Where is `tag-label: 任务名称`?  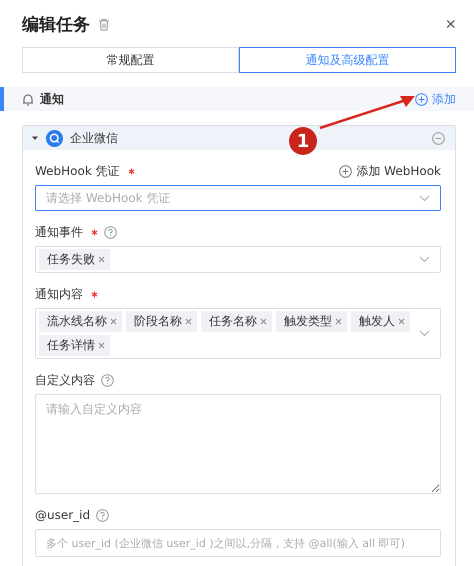 tag-label: 任务名称 is located at coordinates (233, 321).